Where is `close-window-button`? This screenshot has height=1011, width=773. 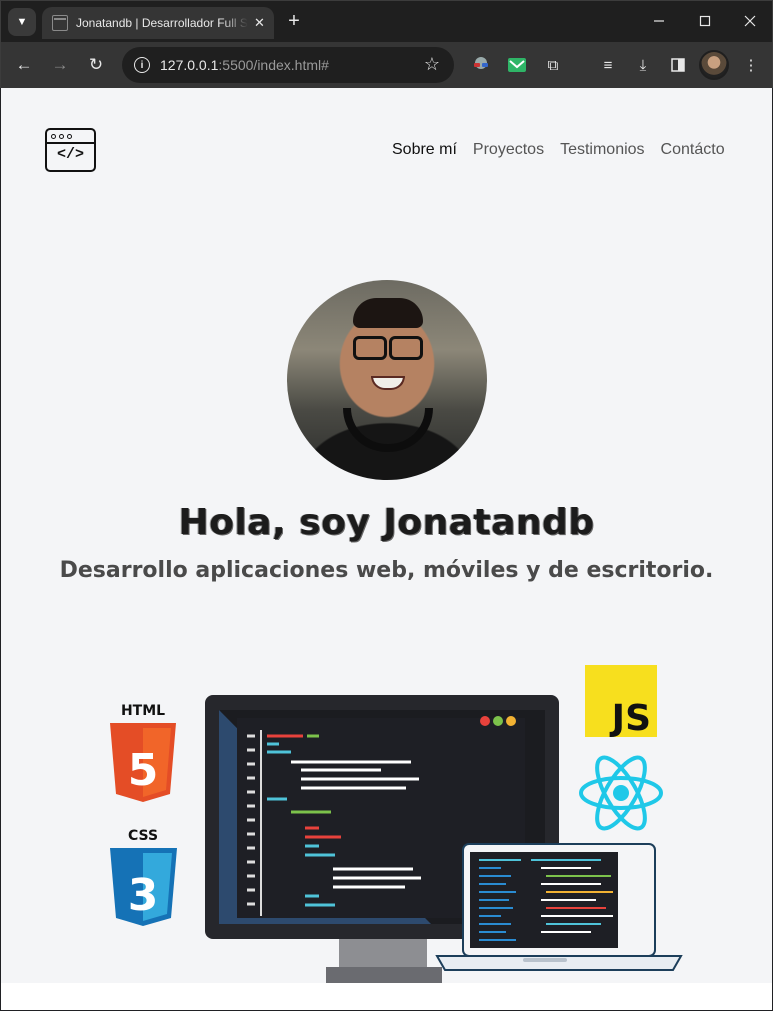 close-window-button is located at coordinates (750, 21).